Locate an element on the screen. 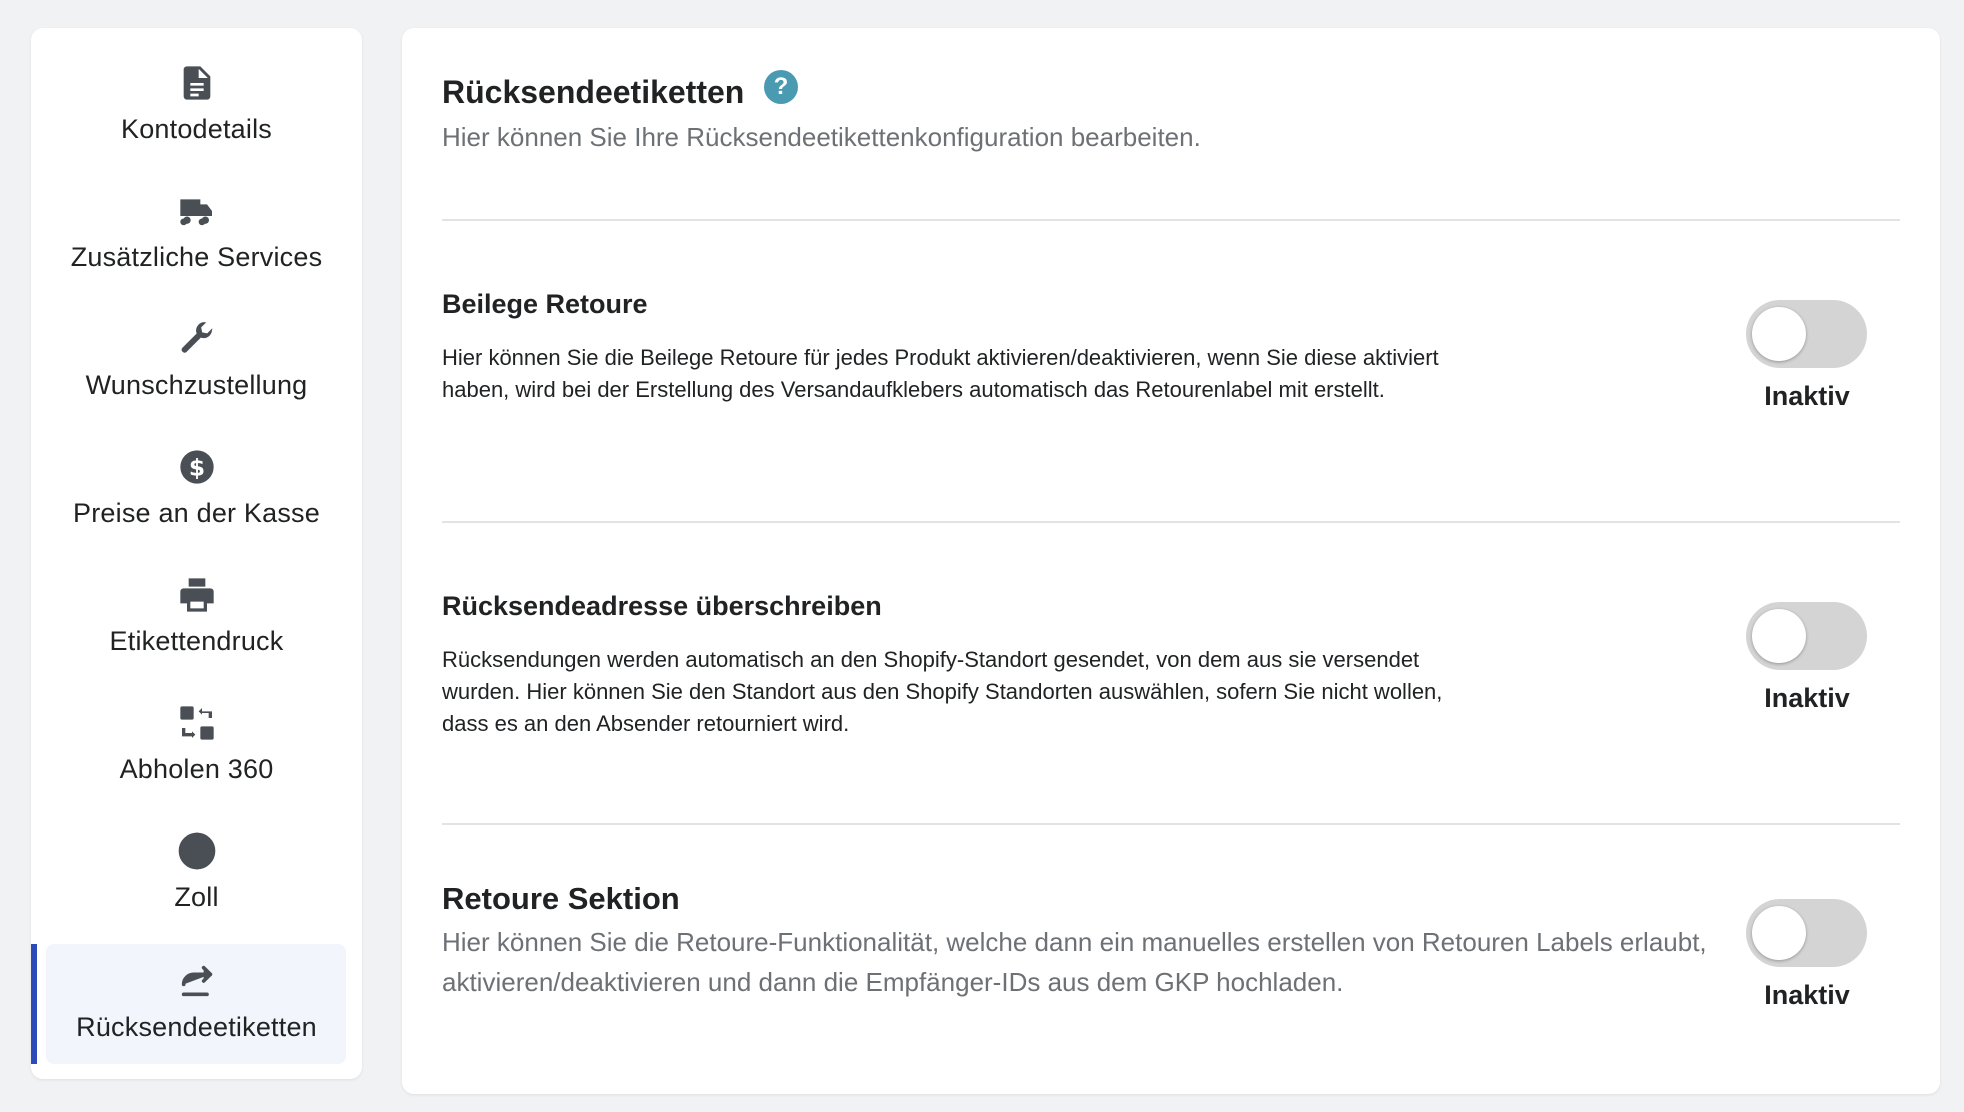  swap-icon is located at coordinates (197, 723).